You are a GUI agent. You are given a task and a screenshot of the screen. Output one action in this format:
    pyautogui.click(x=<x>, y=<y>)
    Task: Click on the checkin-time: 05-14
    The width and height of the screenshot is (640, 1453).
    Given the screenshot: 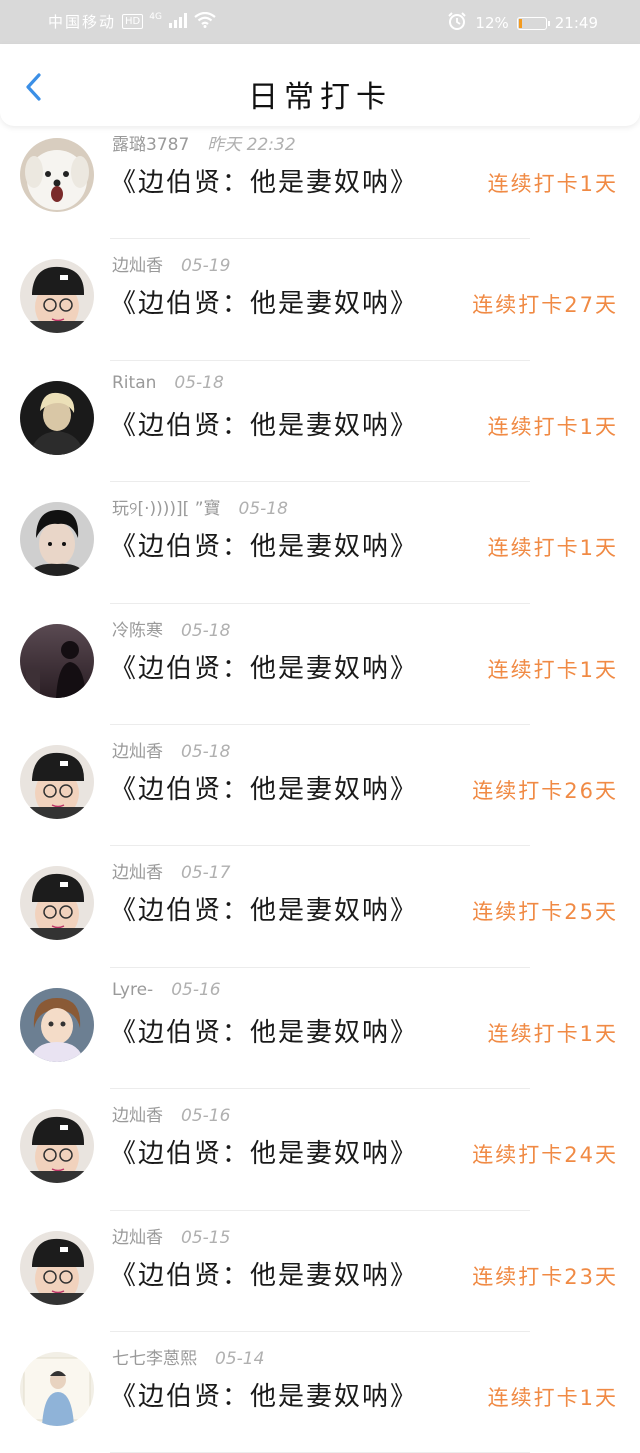 What is the action you would take?
    pyautogui.click(x=240, y=1358)
    